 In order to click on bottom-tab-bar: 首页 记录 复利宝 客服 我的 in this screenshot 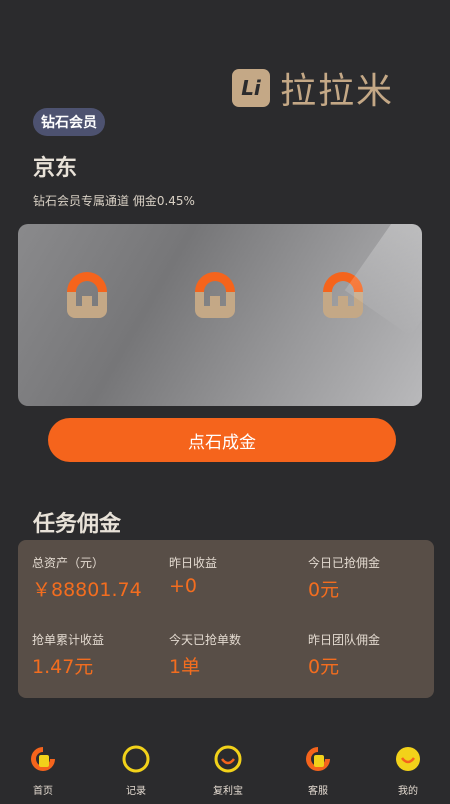, I will do `click(225, 774)`.